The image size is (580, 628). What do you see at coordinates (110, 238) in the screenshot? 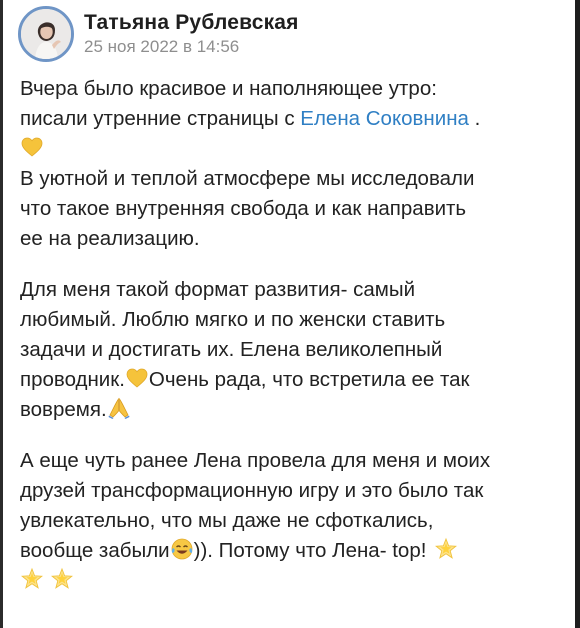
I see `text-line: ее на реализацию.` at bounding box center [110, 238].